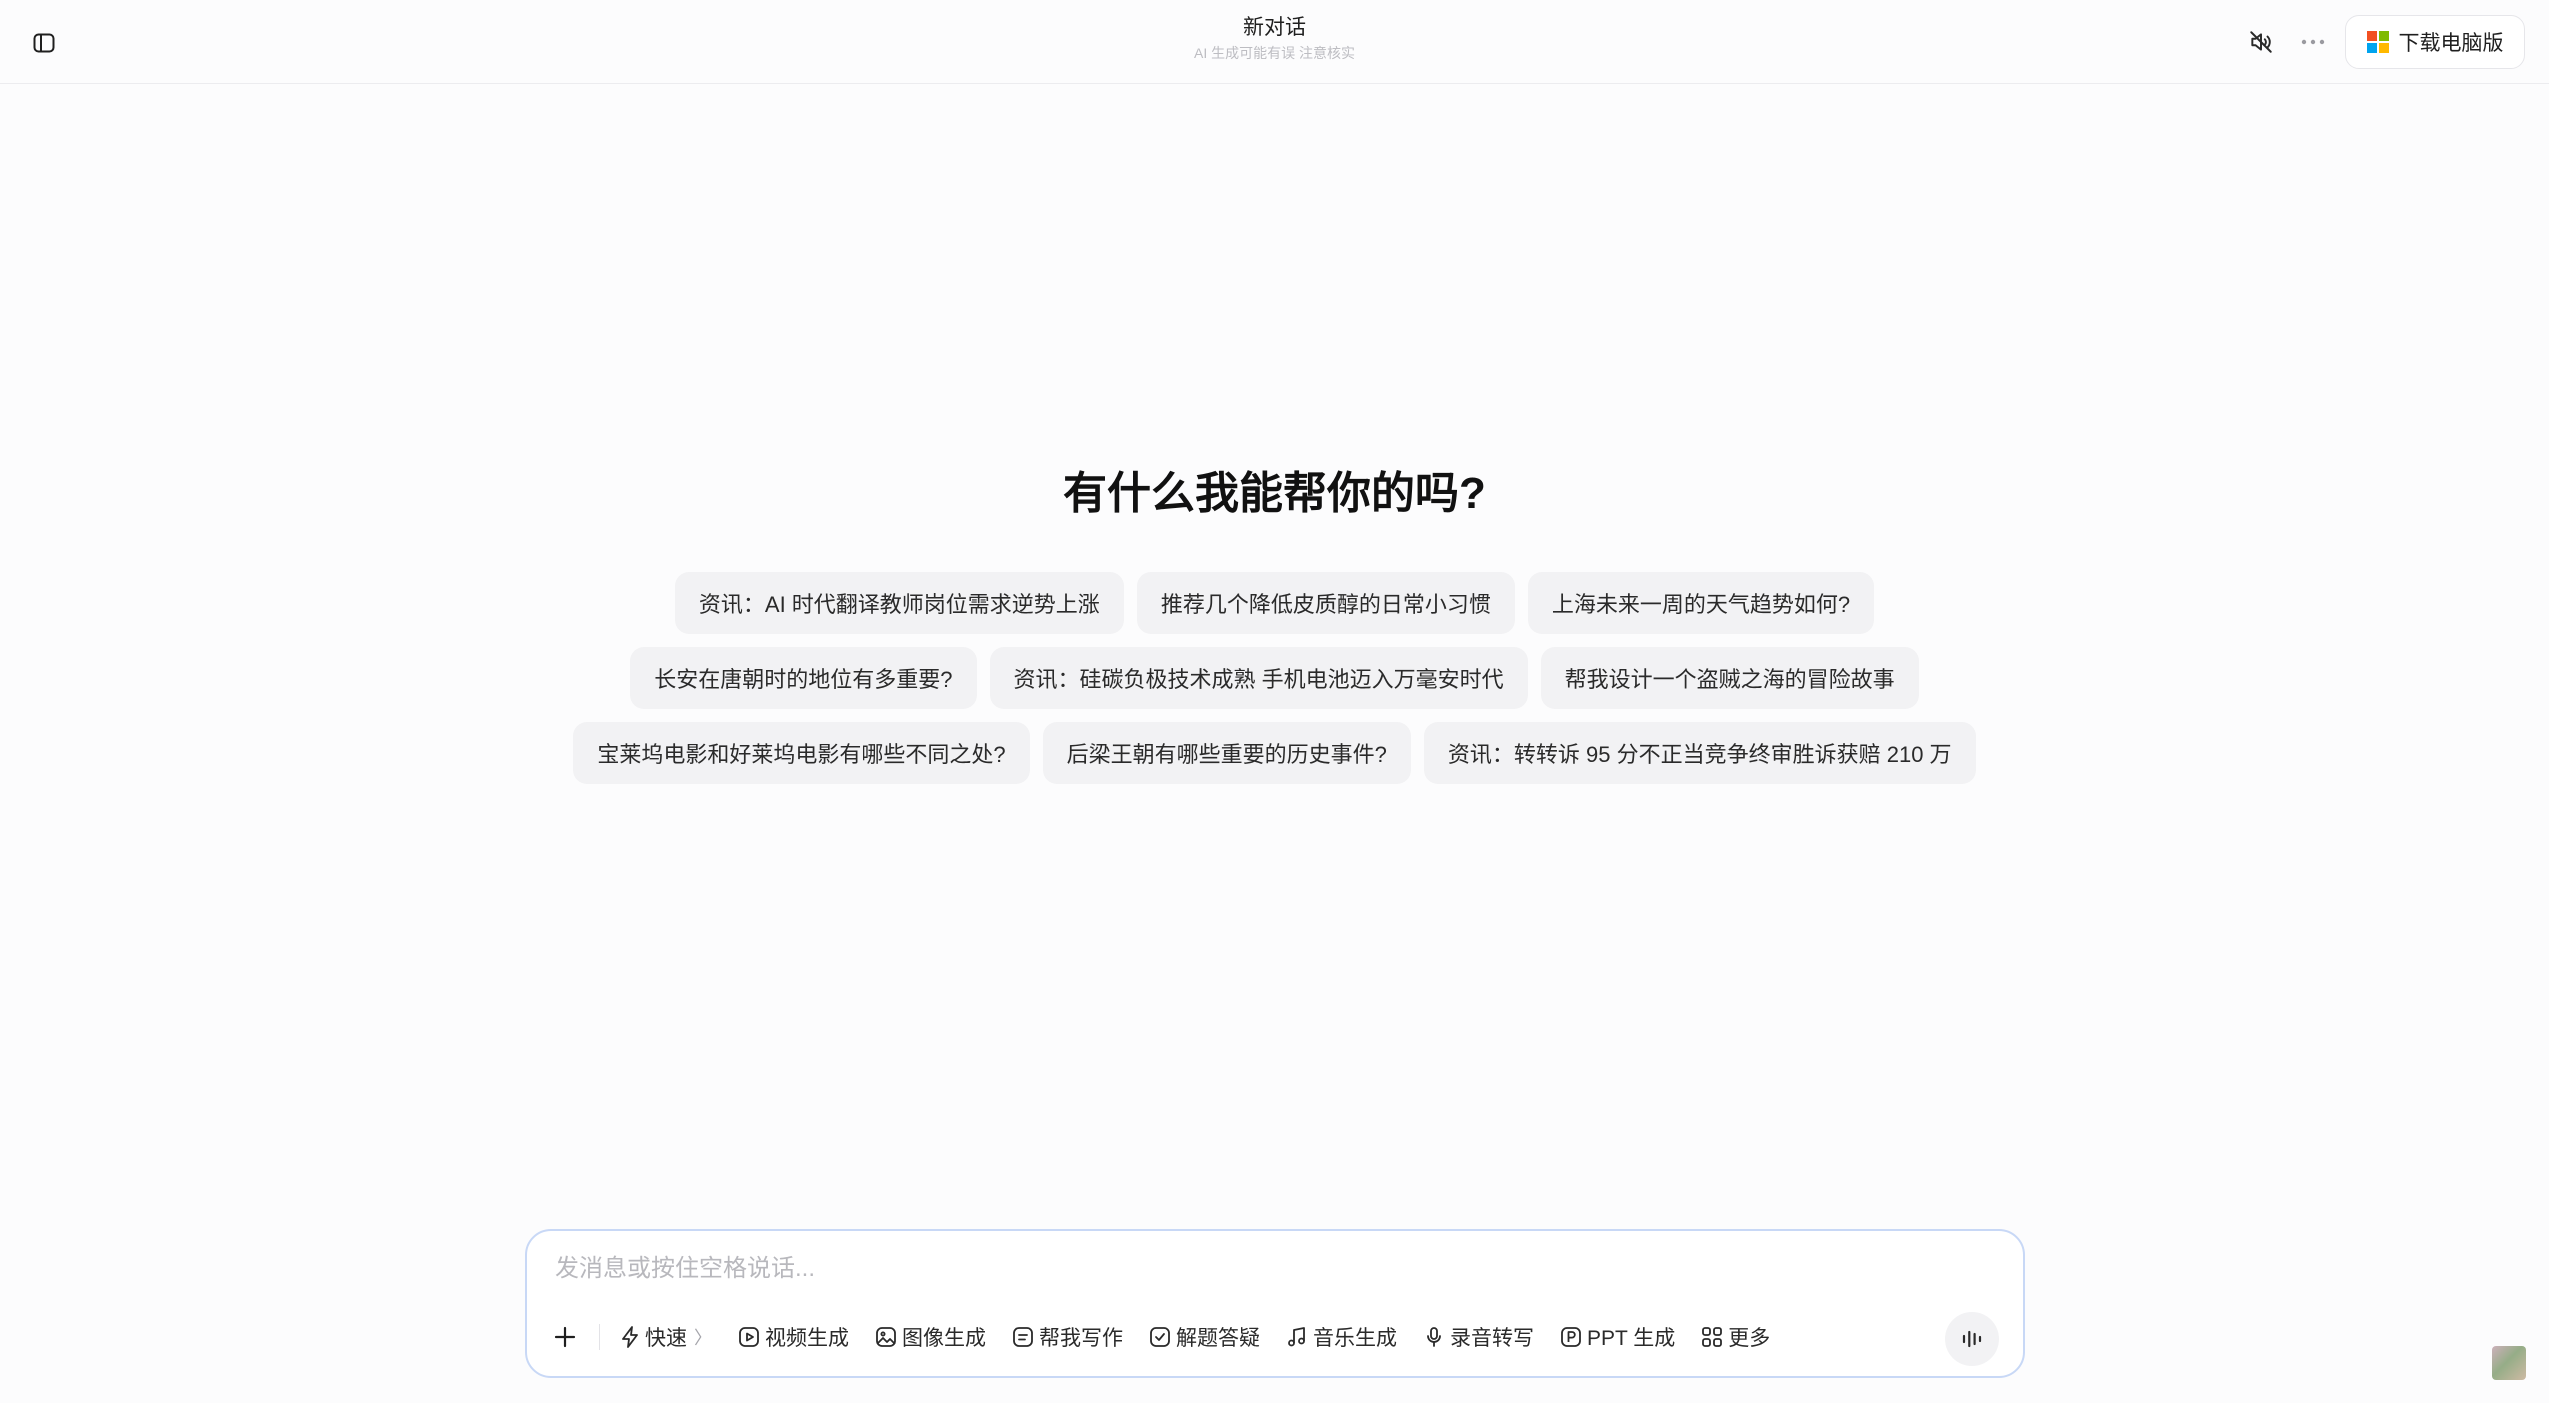 Image resolution: width=2549 pixels, height=1403 pixels. I want to click on video-generation-label: 视频生成, so click(807, 1338).